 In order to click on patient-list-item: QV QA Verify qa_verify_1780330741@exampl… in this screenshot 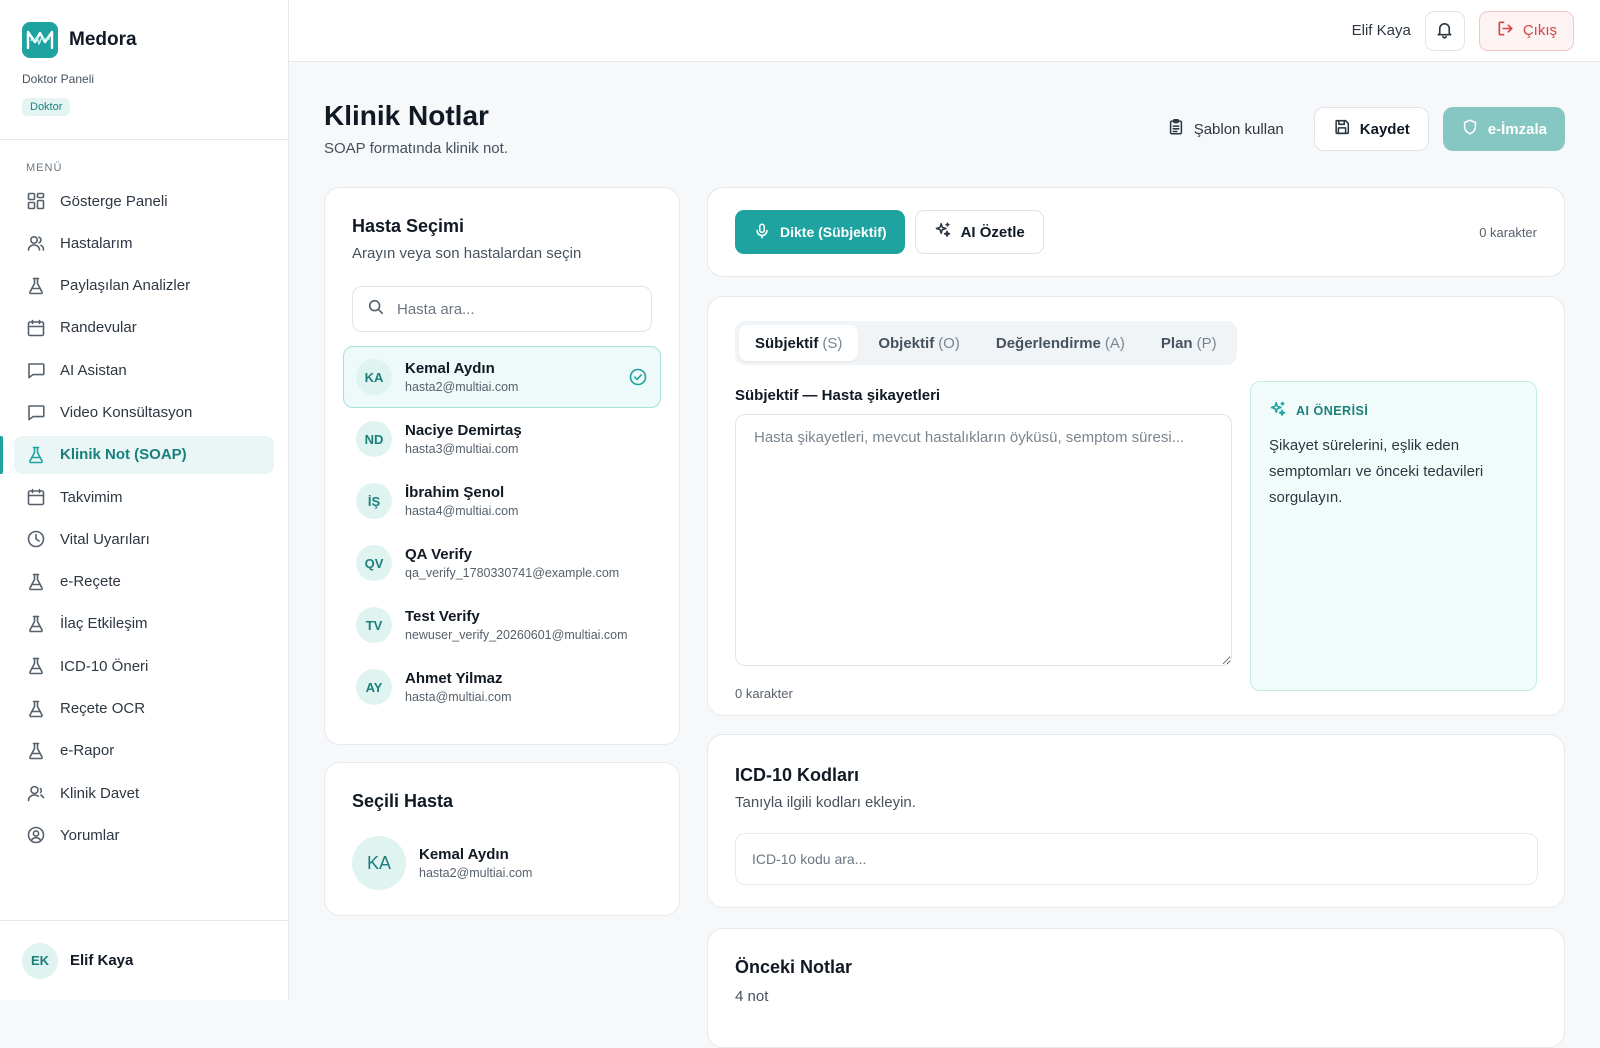, I will do `click(502, 563)`.